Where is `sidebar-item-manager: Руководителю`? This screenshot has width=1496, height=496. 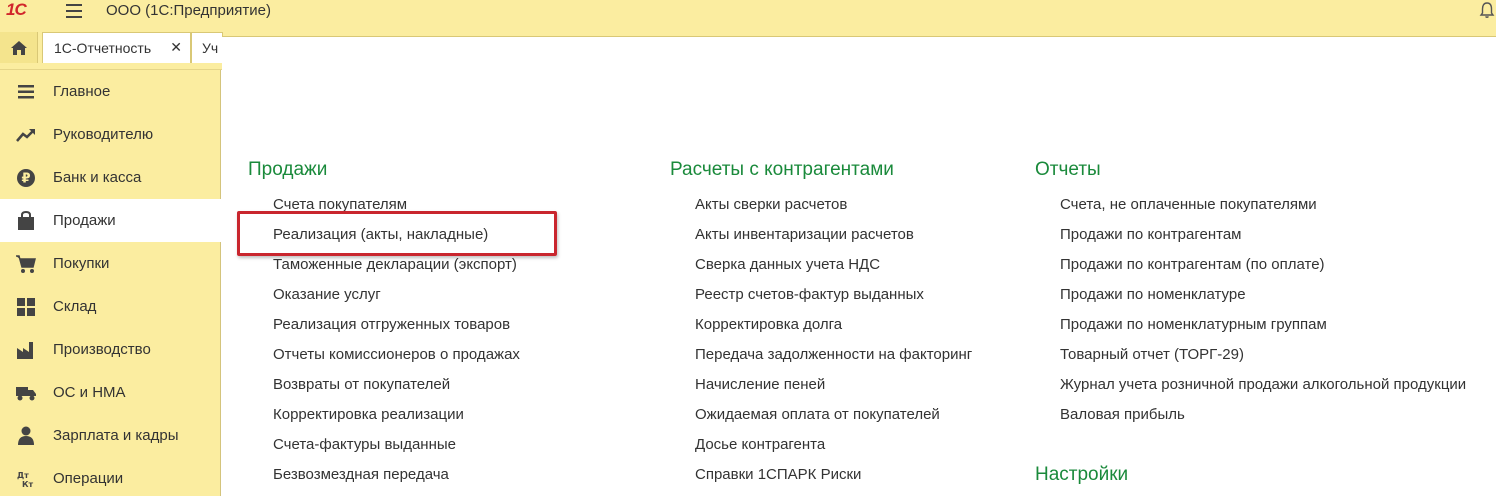
sidebar-item-manager: Руководителю is located at coordinates (110, 134).